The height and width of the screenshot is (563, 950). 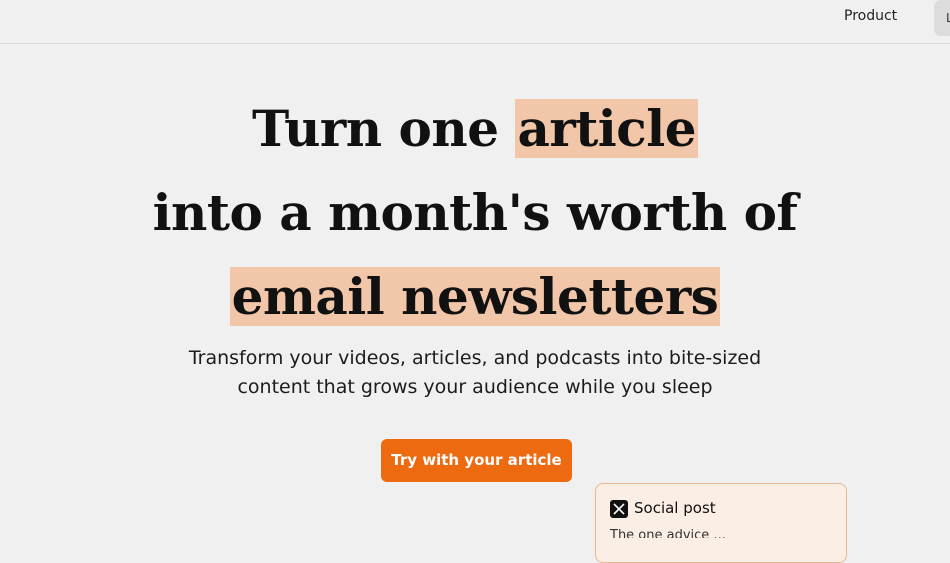 What do you see at coordinates (476, 460) in the screenshot?
I see `try-article-button: Try with your article` at bounding box center [476, 460].